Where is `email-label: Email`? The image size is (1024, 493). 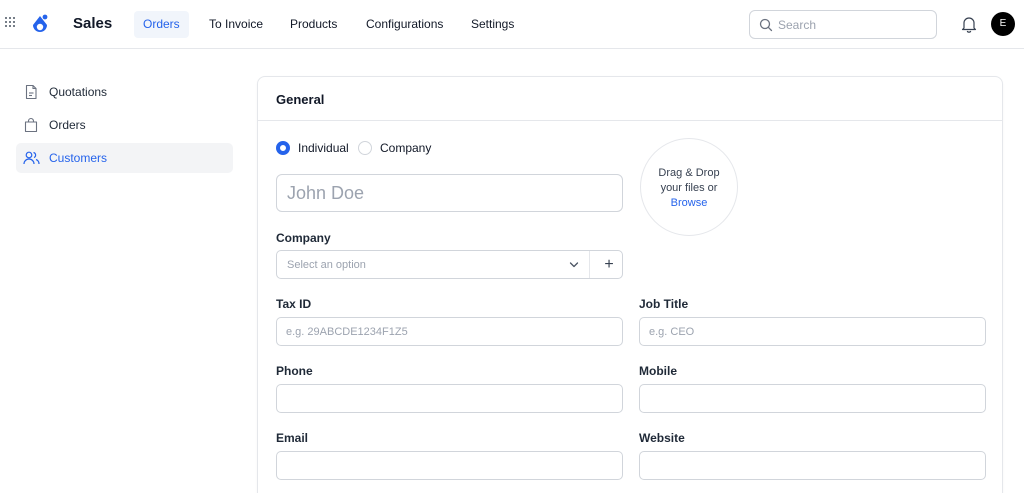 email-label: Email is located at coordinates (292, 438).